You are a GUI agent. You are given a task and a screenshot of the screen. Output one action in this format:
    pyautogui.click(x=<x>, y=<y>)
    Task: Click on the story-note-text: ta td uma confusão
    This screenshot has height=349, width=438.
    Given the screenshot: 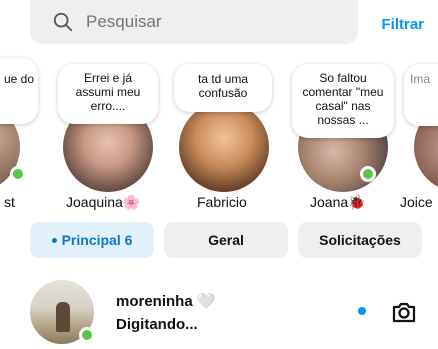 What is the action you would take?
    pyautogui.click(x=223, y=86)
    